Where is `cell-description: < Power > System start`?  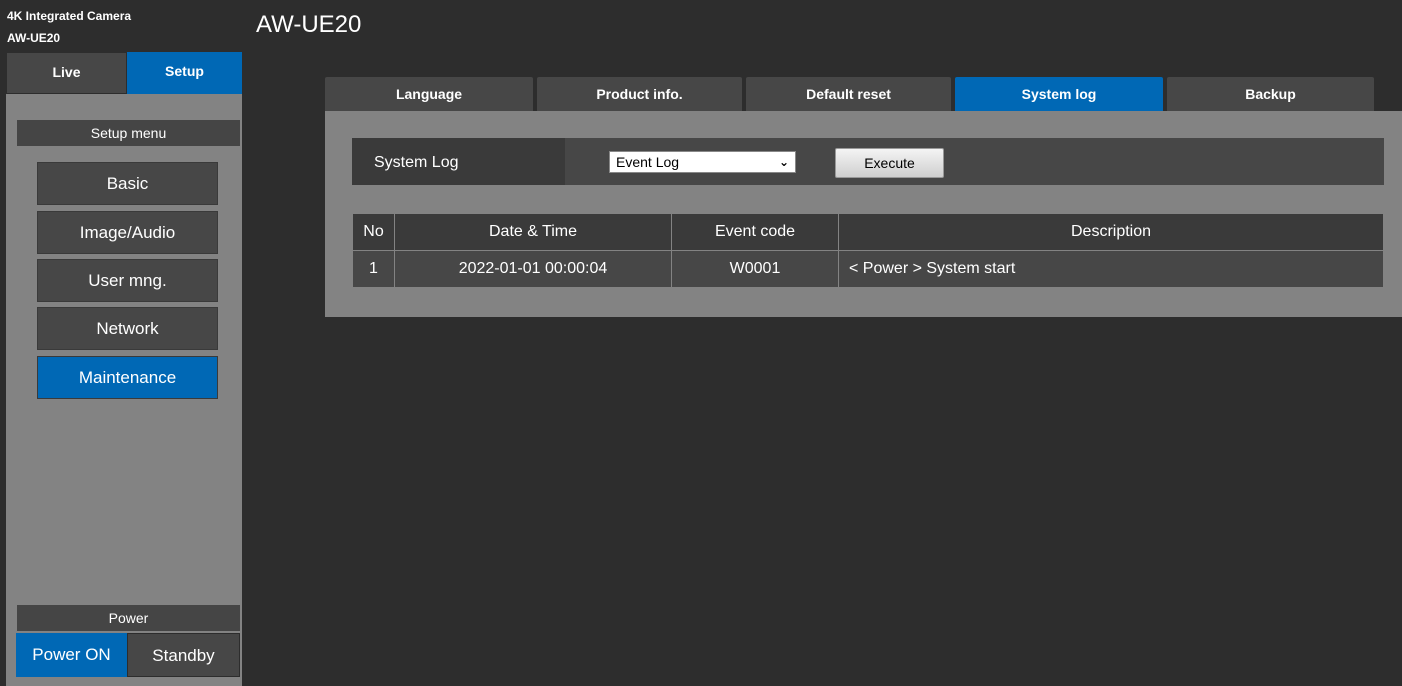 cell-description: < Power > System start is located at coordinates (1111, 269).